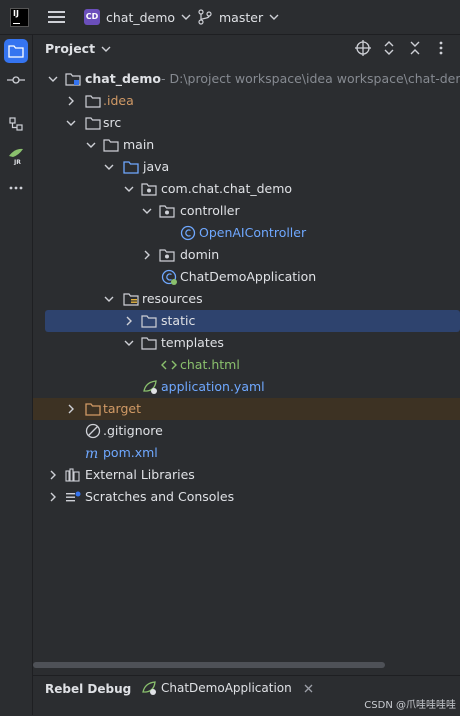  I want to click on jrebel-tool-button: JR, so click(16, 156).